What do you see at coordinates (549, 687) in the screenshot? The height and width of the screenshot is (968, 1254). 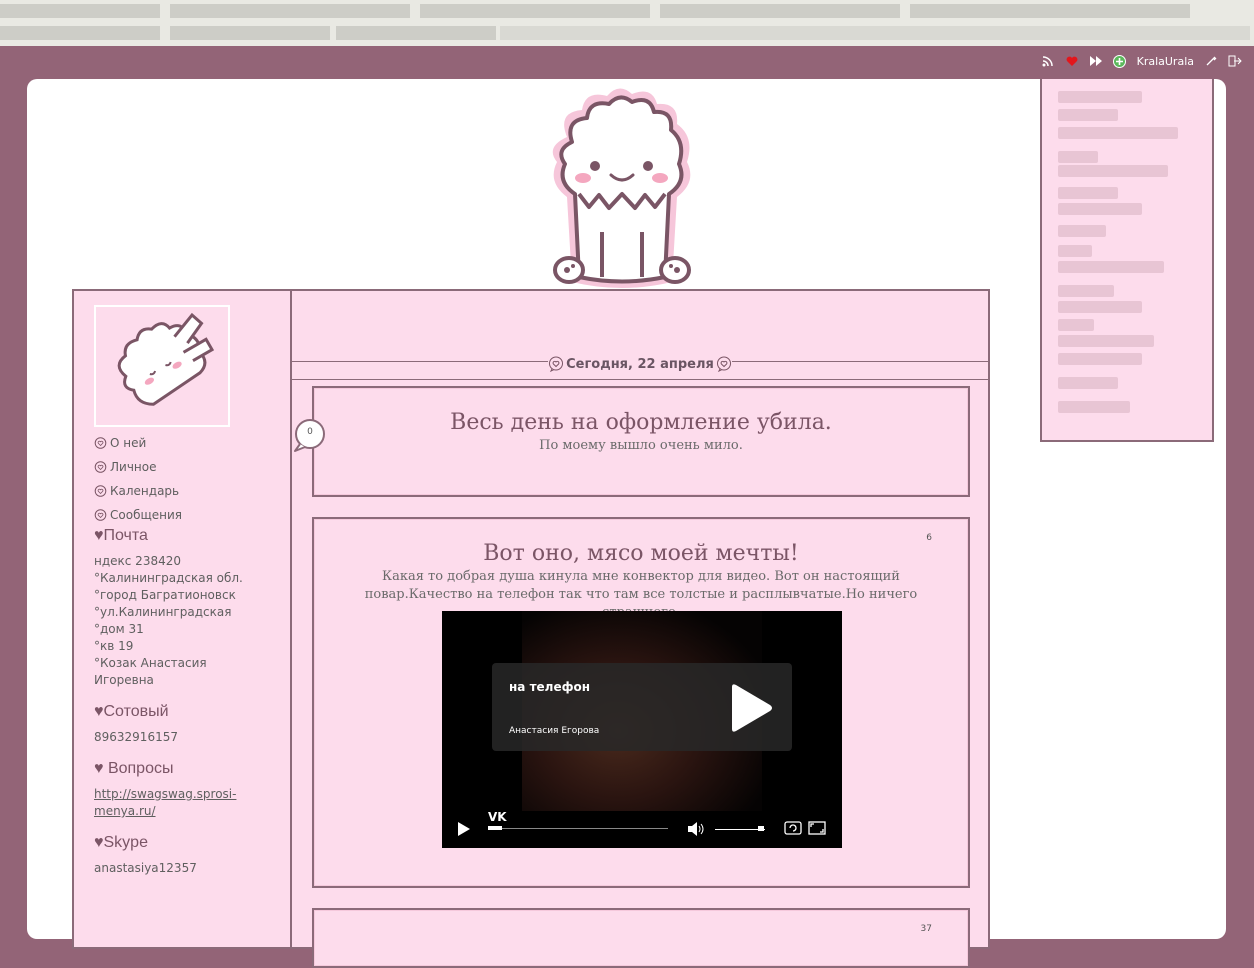 I see `video-title: на телефон` at bounding box center [549, 687].